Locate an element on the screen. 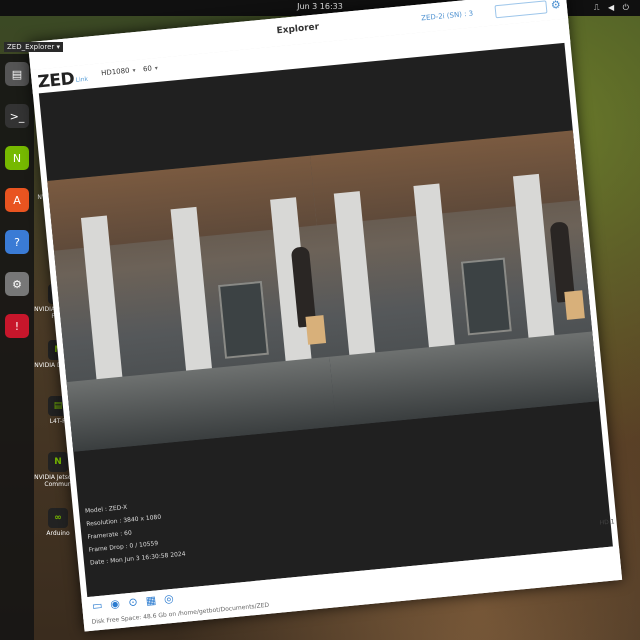 This screenshot has height=640, width=640. stream-icon: ⊙ is located at coordinates (132, 602).